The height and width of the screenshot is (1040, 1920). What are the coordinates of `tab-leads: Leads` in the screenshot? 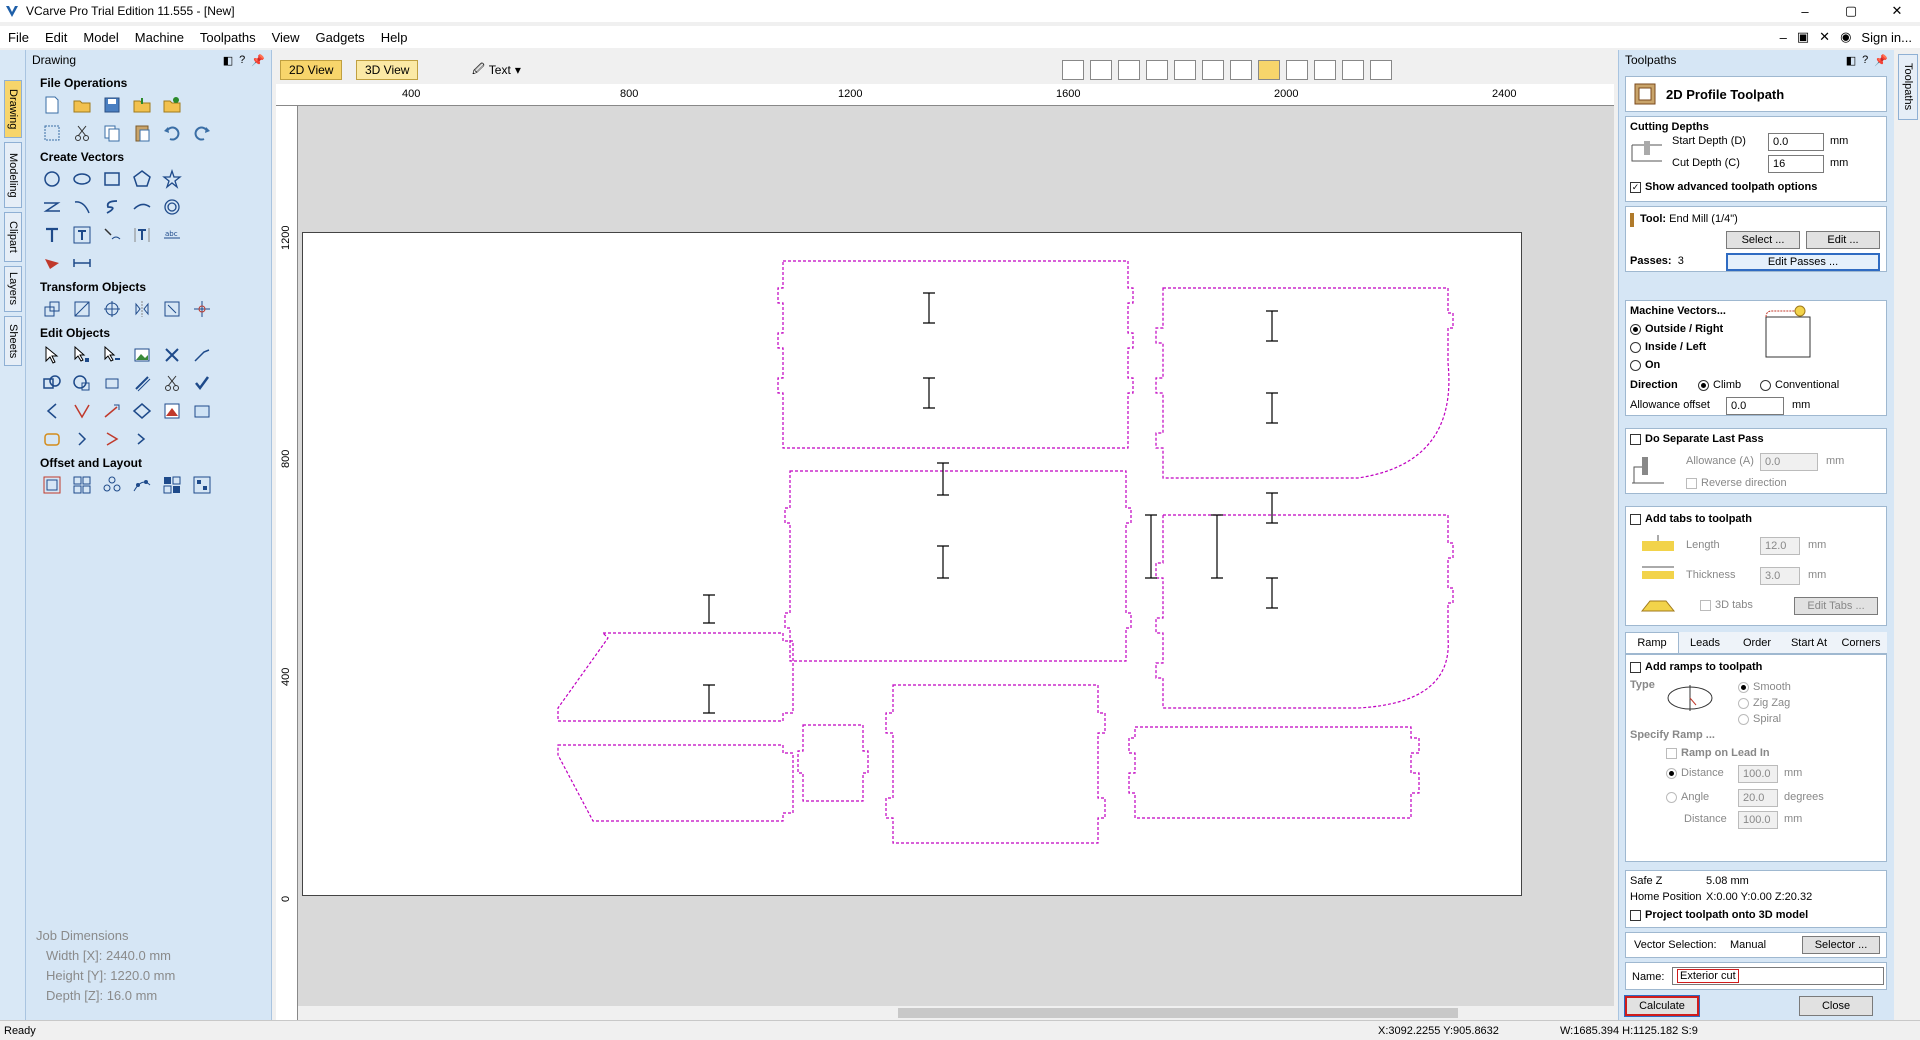 It's located at (1705, 642).